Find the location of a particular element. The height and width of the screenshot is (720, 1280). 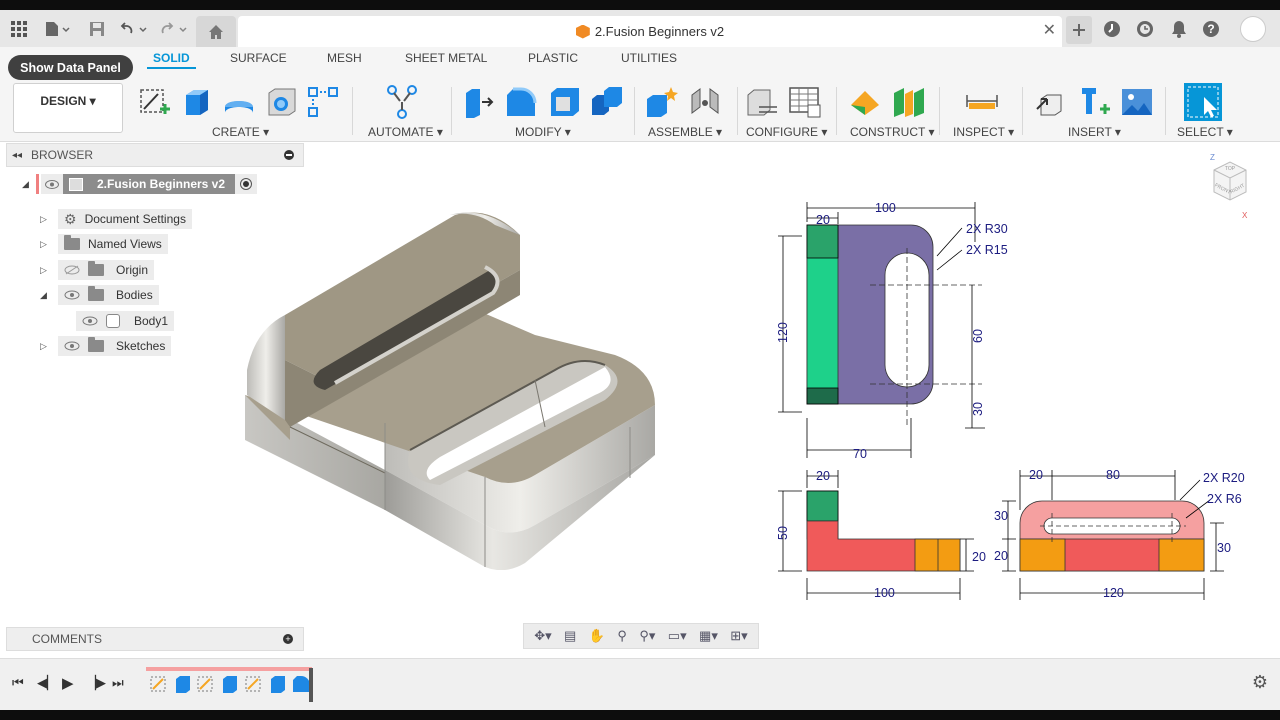

configure-menu: CONFIGURE ▾ is located at coordinates (786, 132).